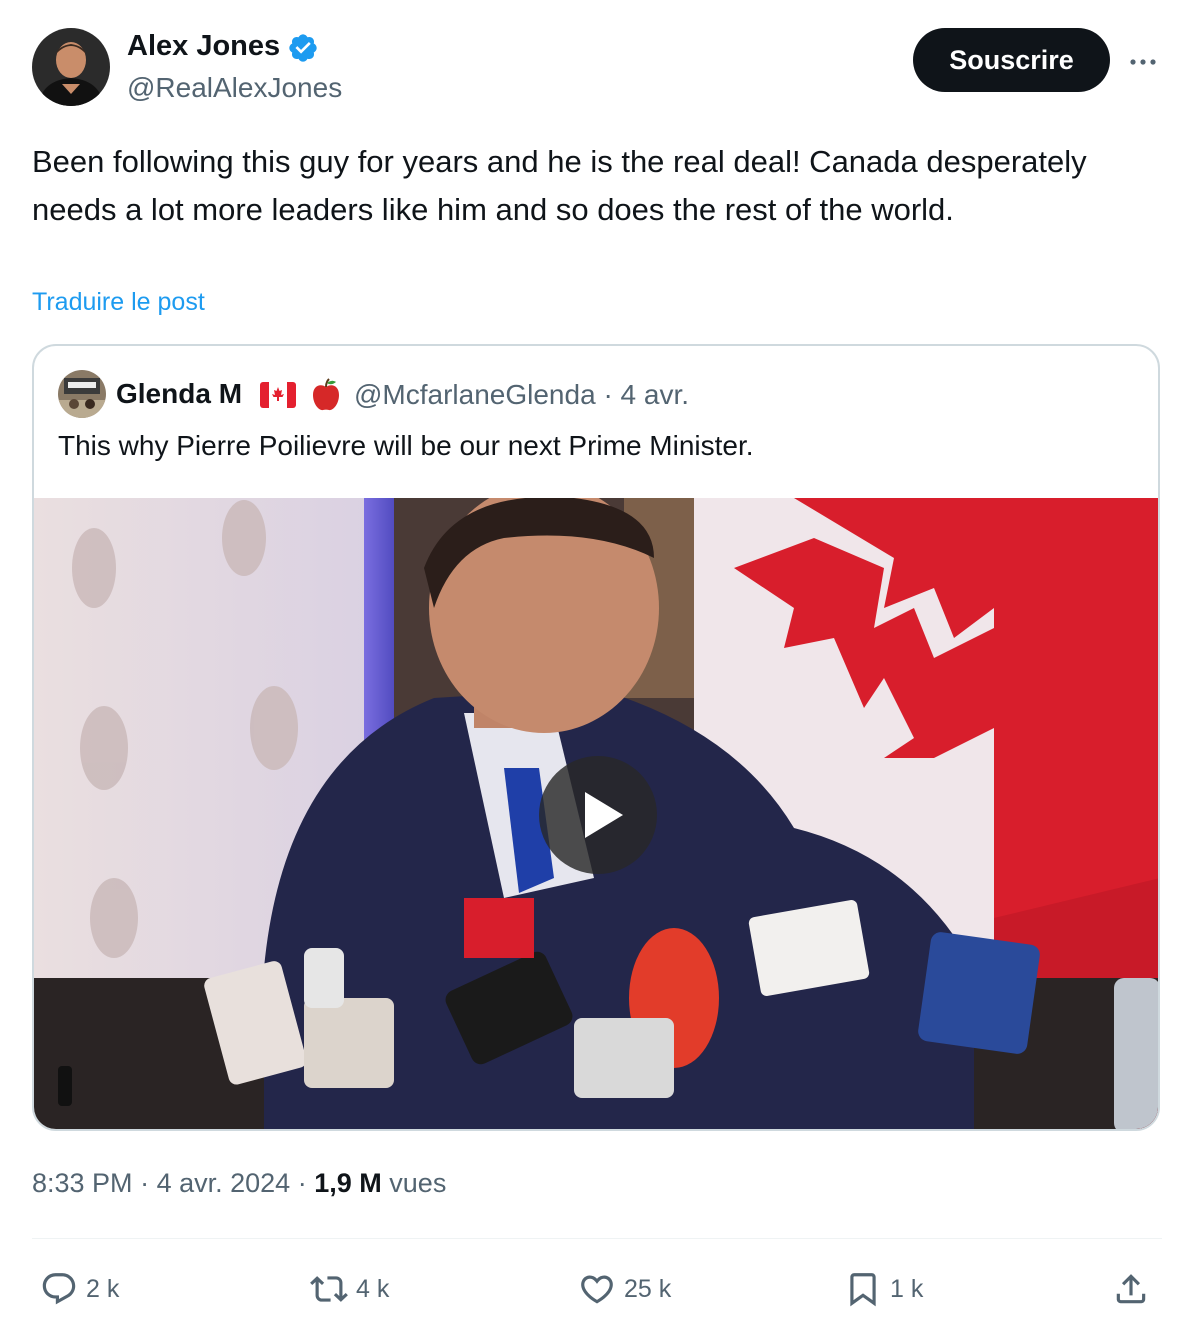 This screenshot has width=1190, height=1328. I want to click on reply-icon, so click(59, 1289).